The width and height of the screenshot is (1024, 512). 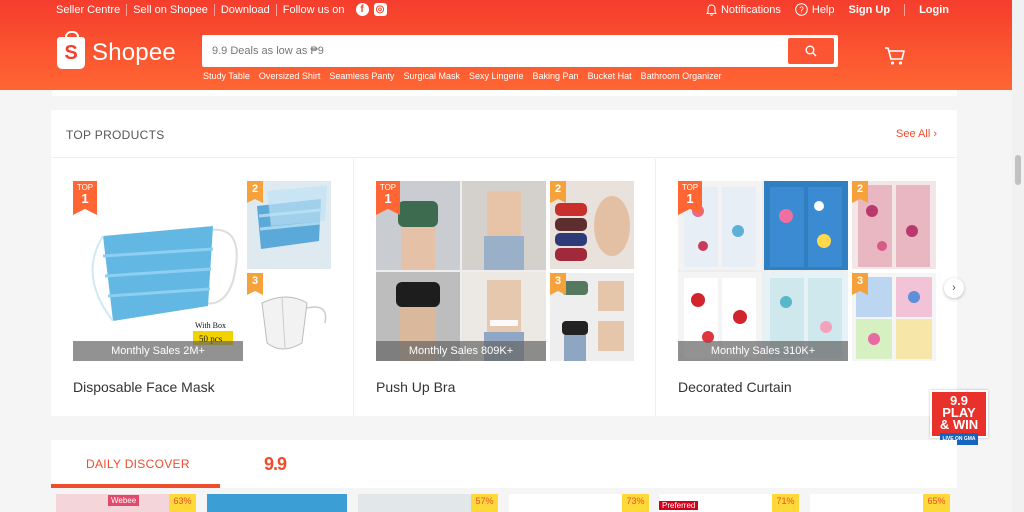 What do you see at coordinates (461, 351) in the screenshot?
I see `monthly-sales: Monthly Sales 809K+` at bounding box center [461, 351].